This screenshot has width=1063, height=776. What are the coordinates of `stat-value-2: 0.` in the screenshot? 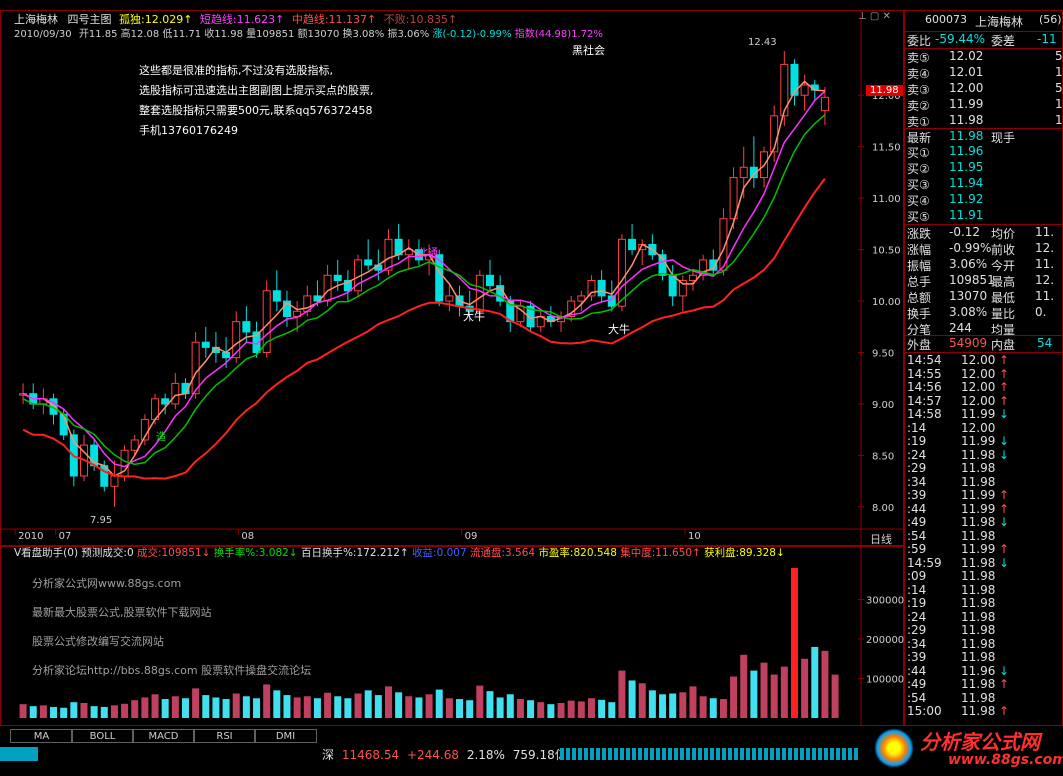 It's located at (1041, 312).